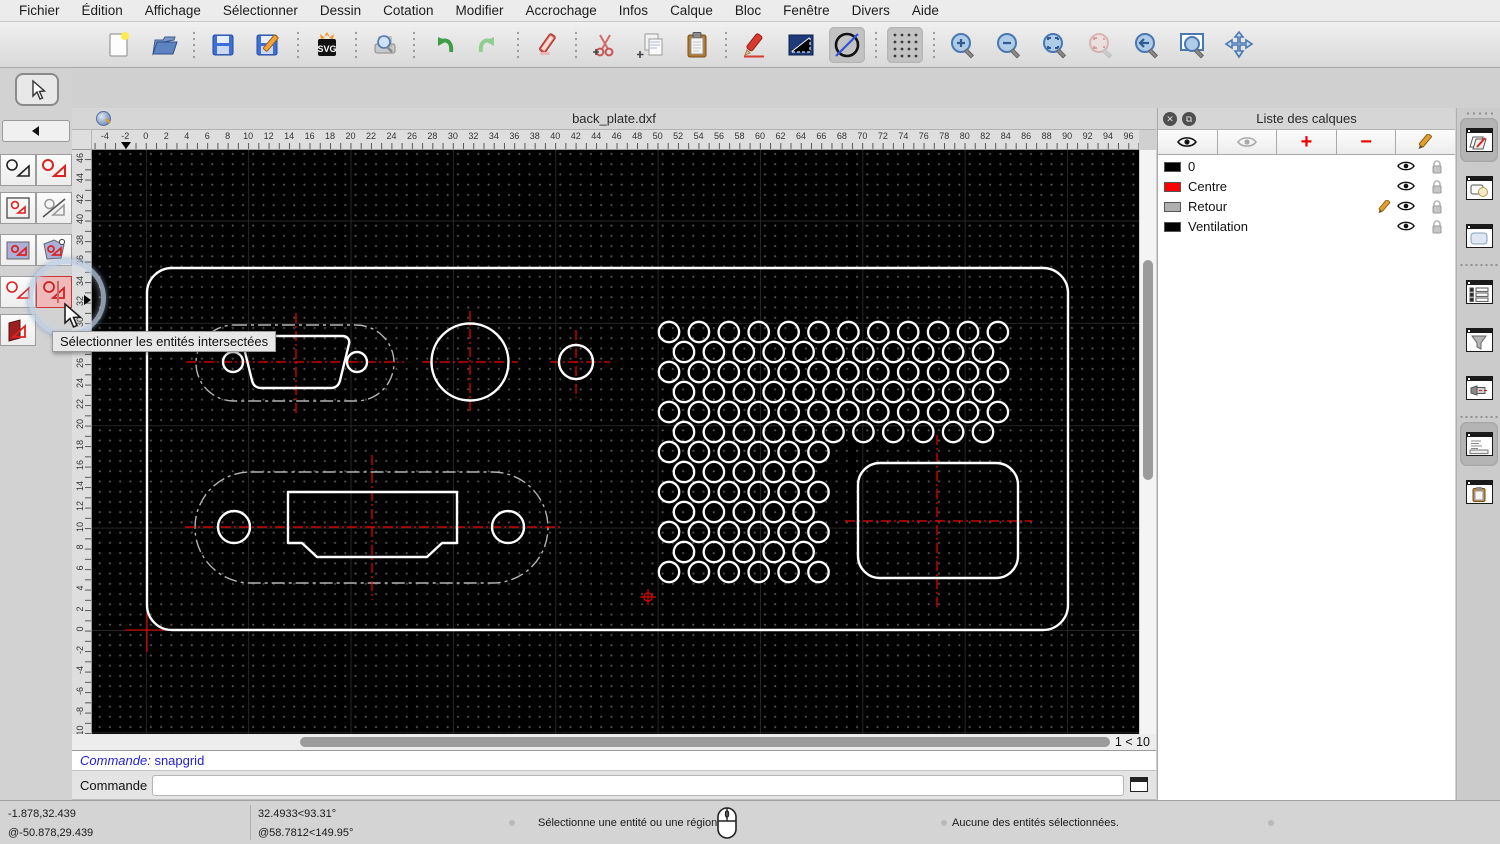 The height and width of the screenshot is (844, 1500). I want to click on open-file-button, so click(165, 45).